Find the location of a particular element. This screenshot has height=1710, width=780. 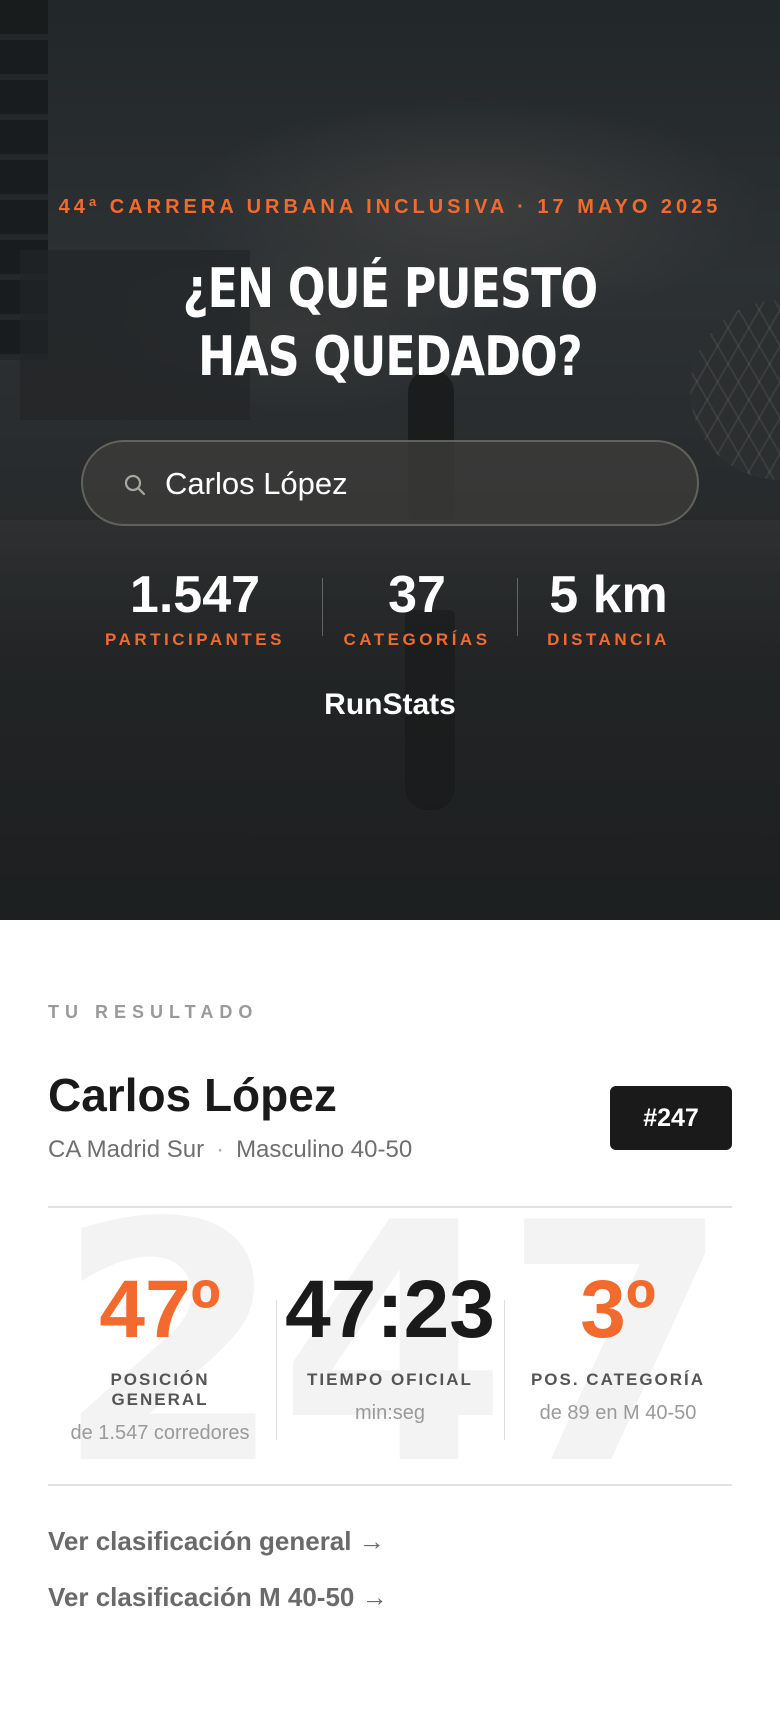

metric-subtext: de 89 en M 40-50 is located at coordinates (618, 1413).